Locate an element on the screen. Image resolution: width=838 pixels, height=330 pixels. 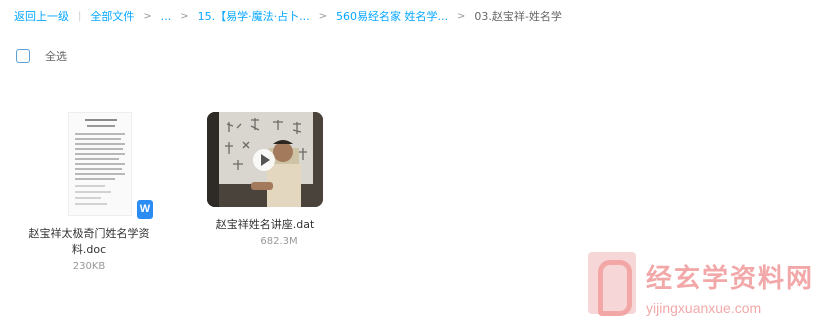
document-thumbnail is located at coordinates (100, 164).